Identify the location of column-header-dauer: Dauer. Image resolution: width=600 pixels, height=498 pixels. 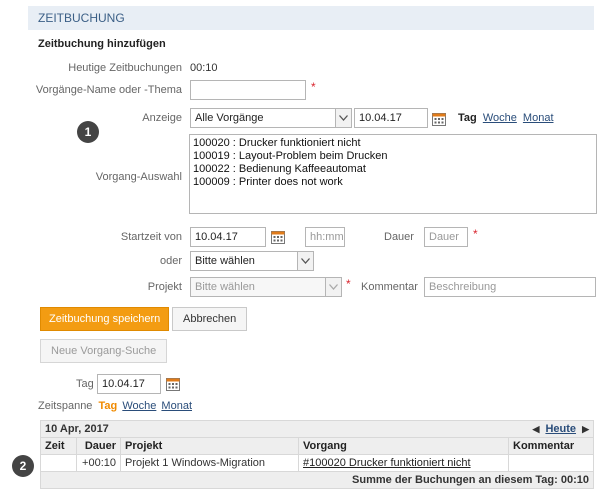
(98, 446).